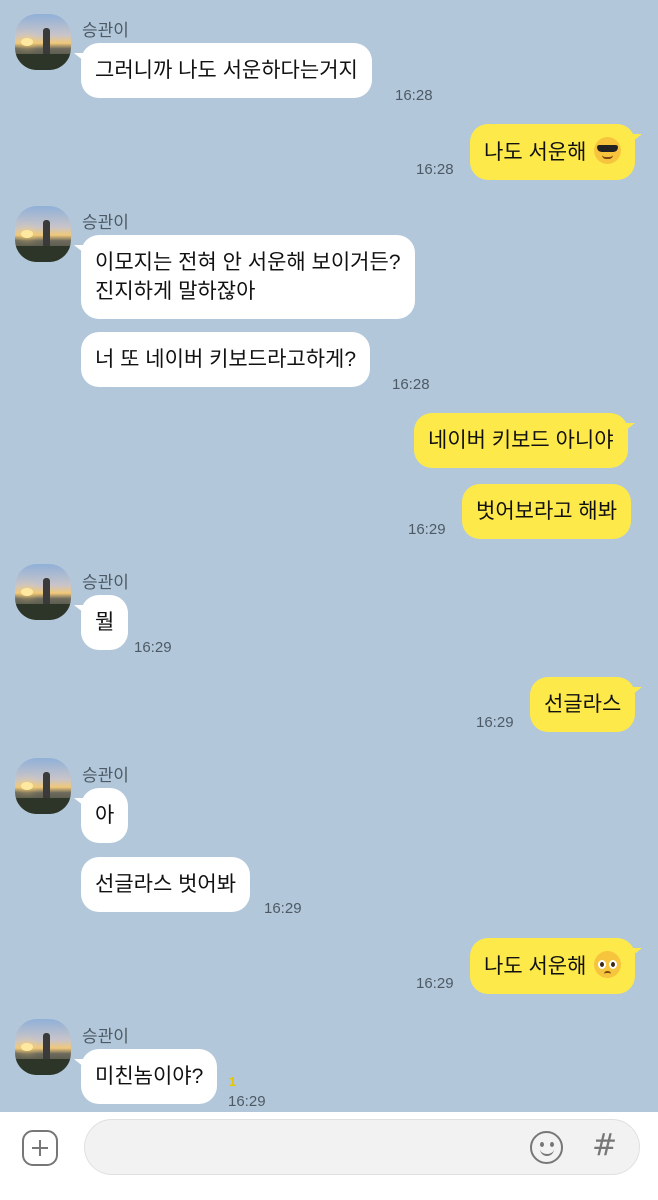  What do you see at coordinates (248, 262) in the screenshot?
I see `message-line: 이모지는 전혀 안 서운해 보이거든?` at bounding box center [248, 262].